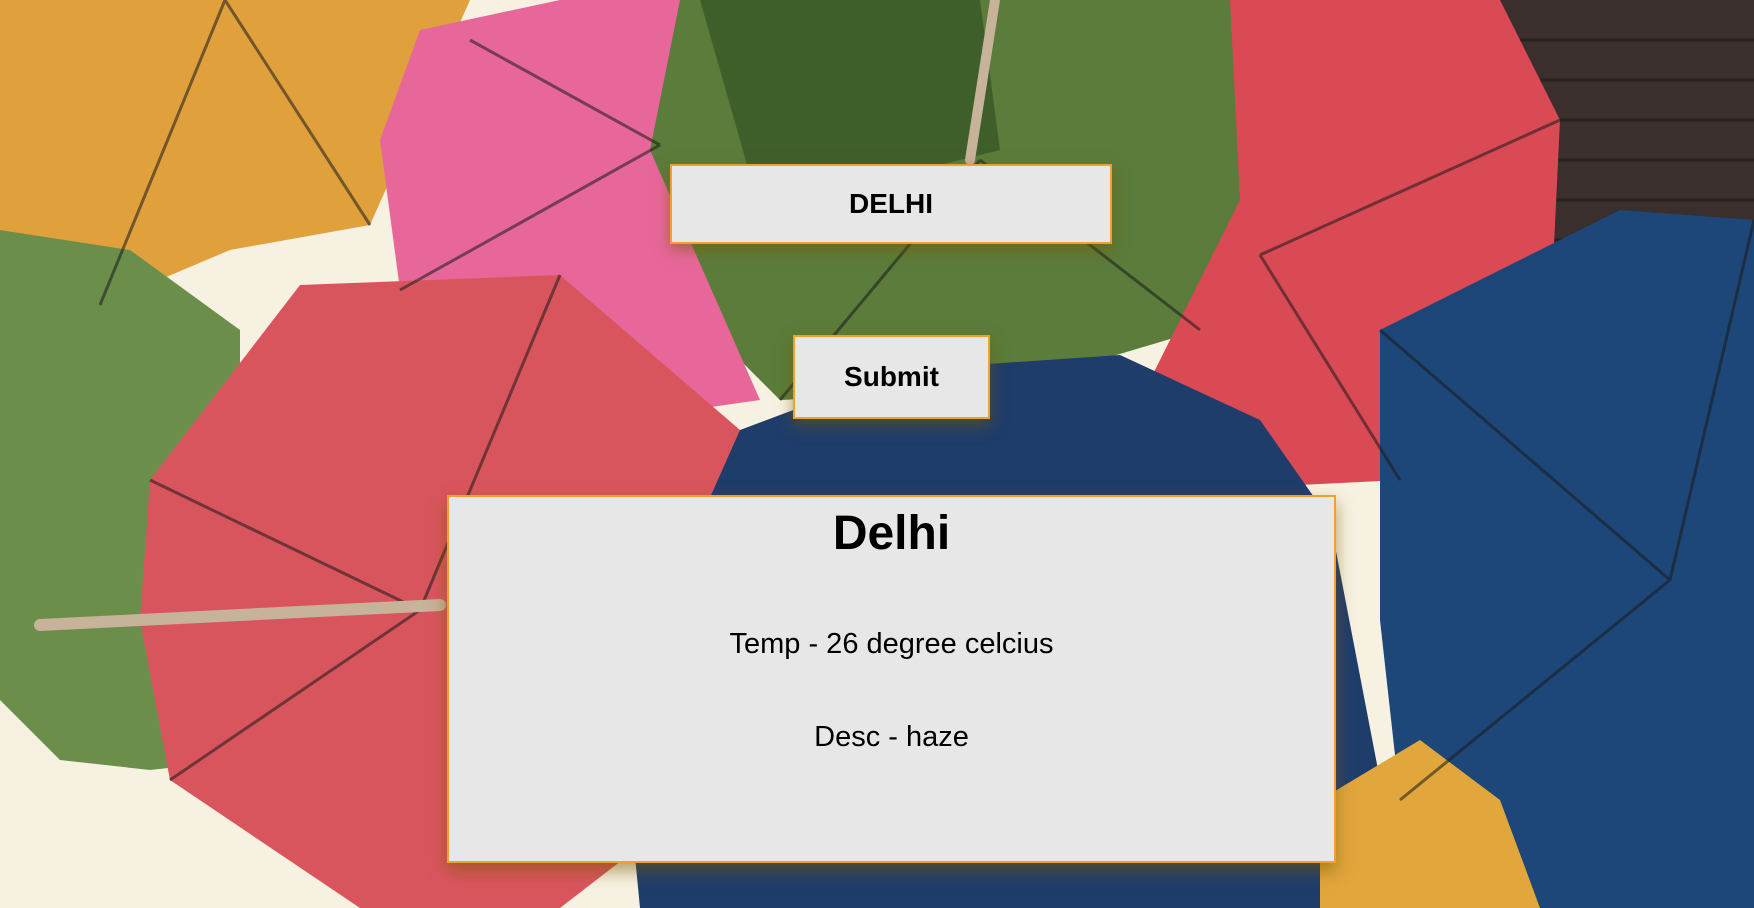 Image resolution: width=1754 pixels, height=908 pixels. I want to click on submit-button: Submit, so click(891, 377).